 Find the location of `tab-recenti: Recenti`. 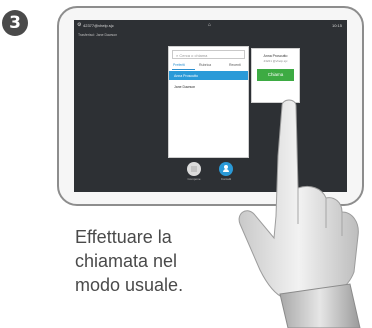

tab-recenti: Recenti is located at coordinates (235, 65).